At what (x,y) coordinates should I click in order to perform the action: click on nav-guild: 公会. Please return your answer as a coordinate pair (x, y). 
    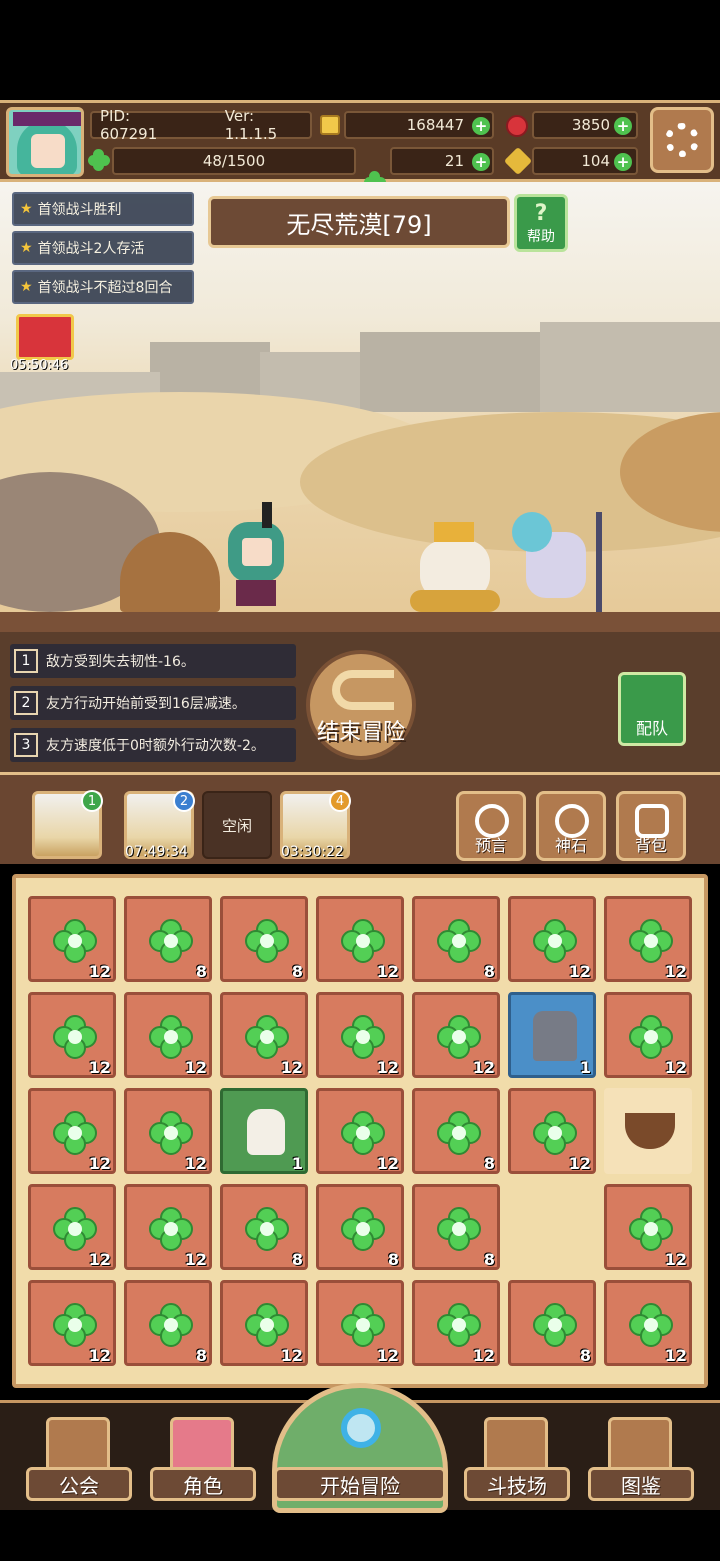
    Looking at the image, I should click on (79, 1484).